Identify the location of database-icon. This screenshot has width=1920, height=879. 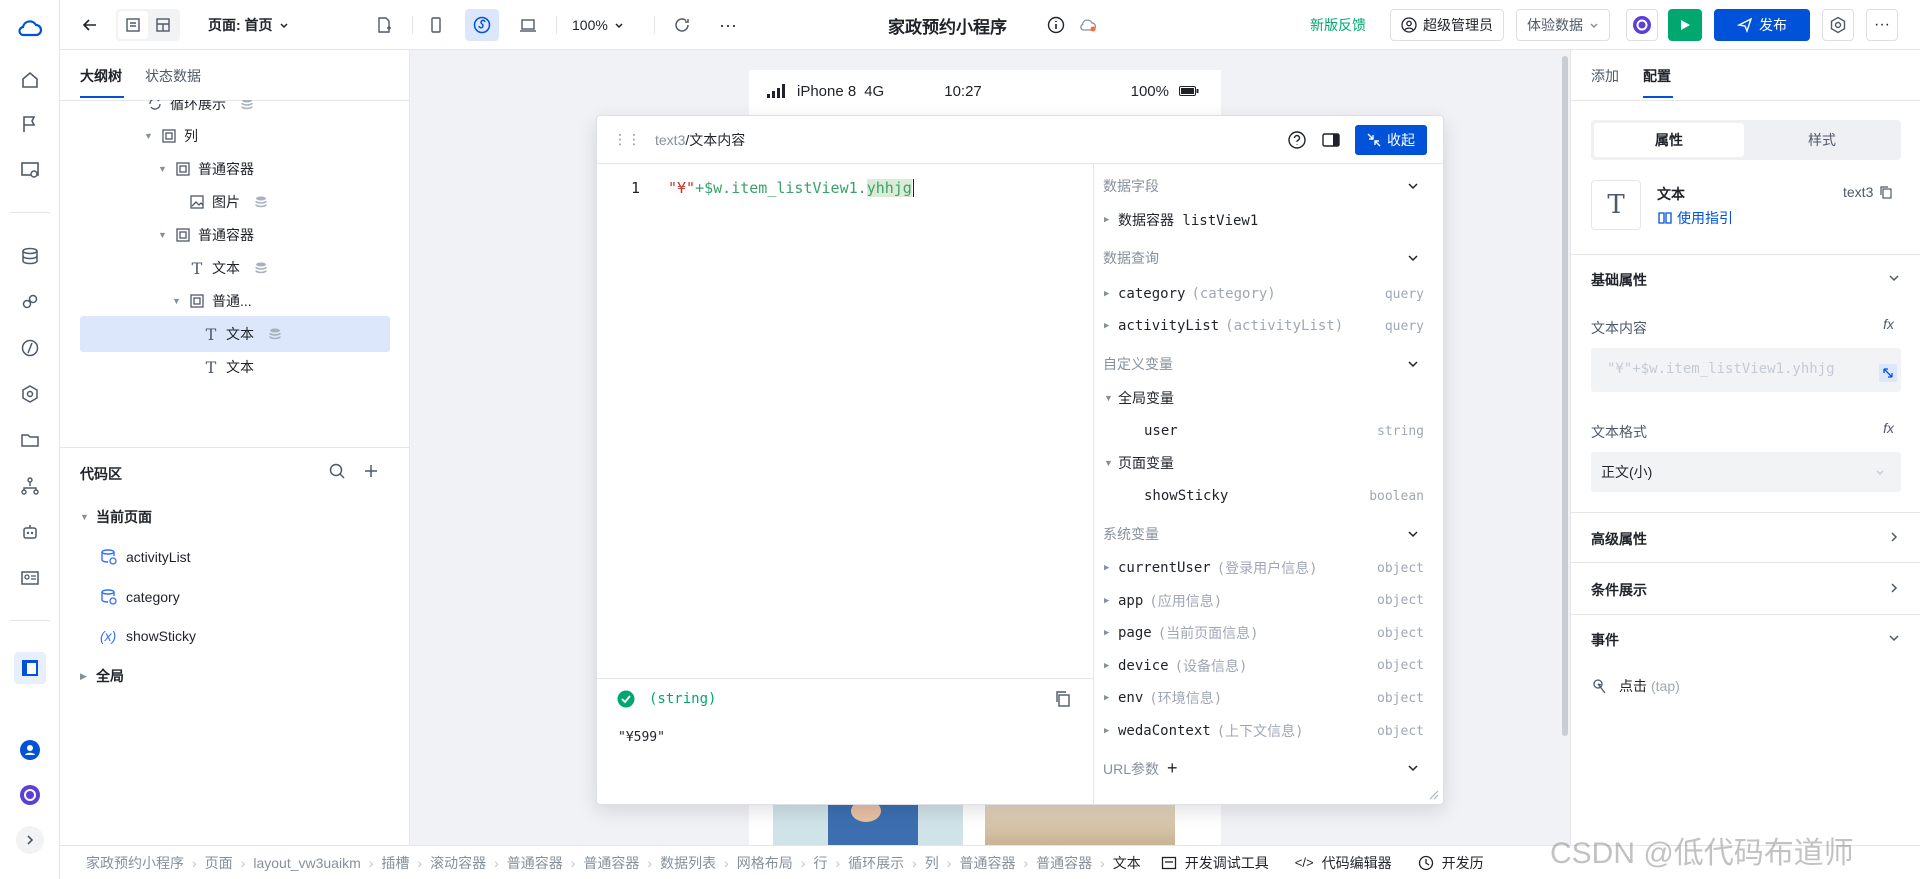
(30, 256).